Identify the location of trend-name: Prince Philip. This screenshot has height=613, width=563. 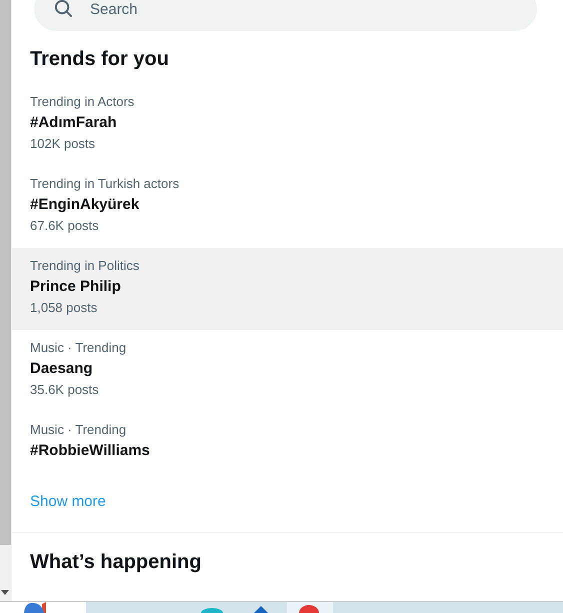
(75, 287).